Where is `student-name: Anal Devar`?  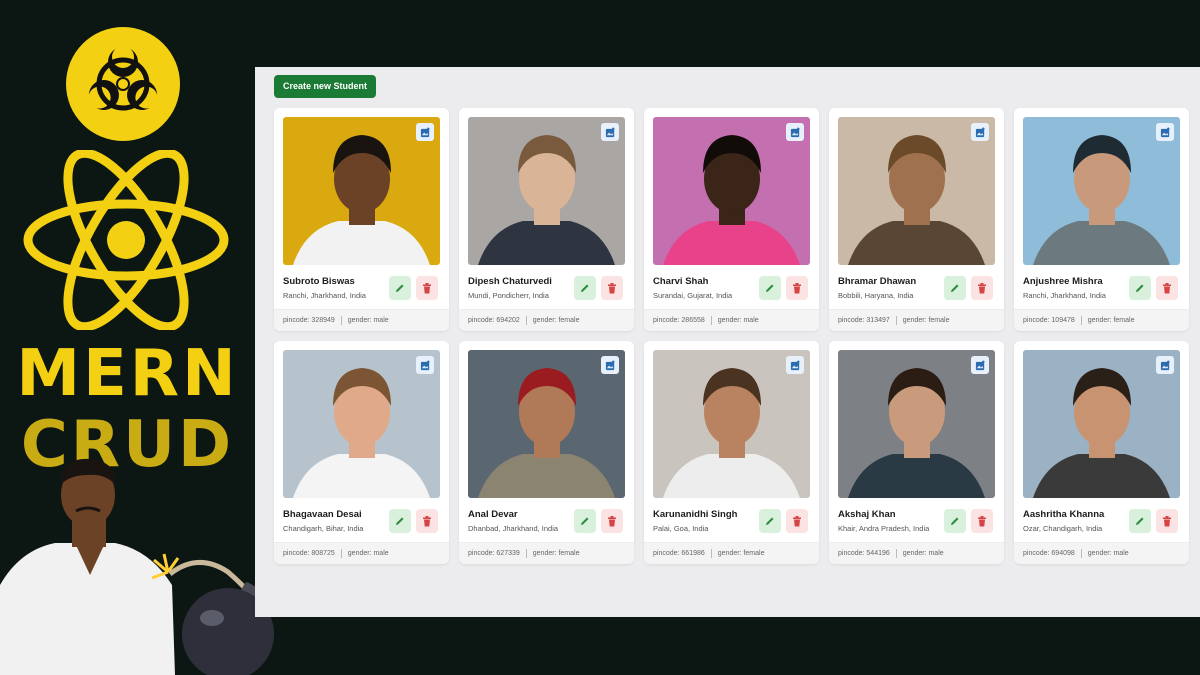
student-name: Anal Devar is located at coordinates (493, 514).